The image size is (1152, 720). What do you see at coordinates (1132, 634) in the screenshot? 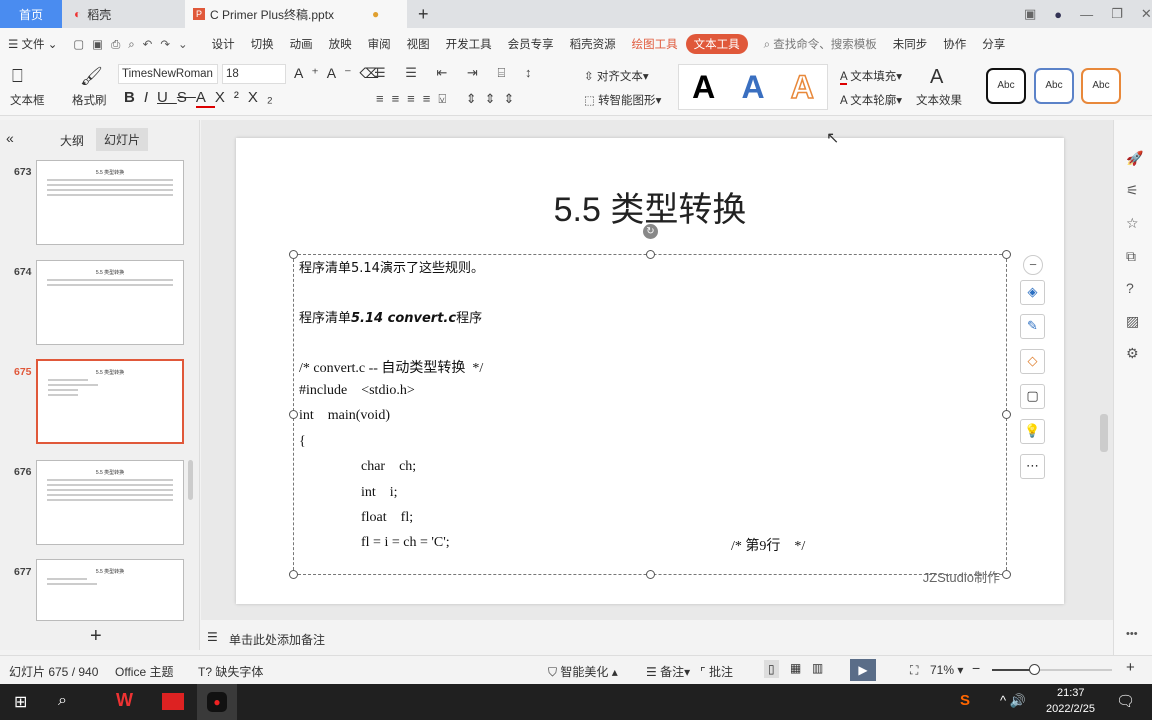
I see `more-options-icon: •••` at bounding box center [1132, 634].